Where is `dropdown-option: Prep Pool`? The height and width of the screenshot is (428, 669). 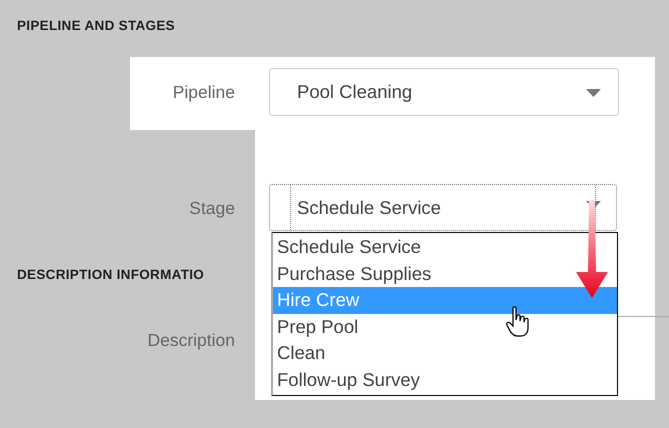
dropdown-option: Prep Pool is located at coordinates (445, 327).